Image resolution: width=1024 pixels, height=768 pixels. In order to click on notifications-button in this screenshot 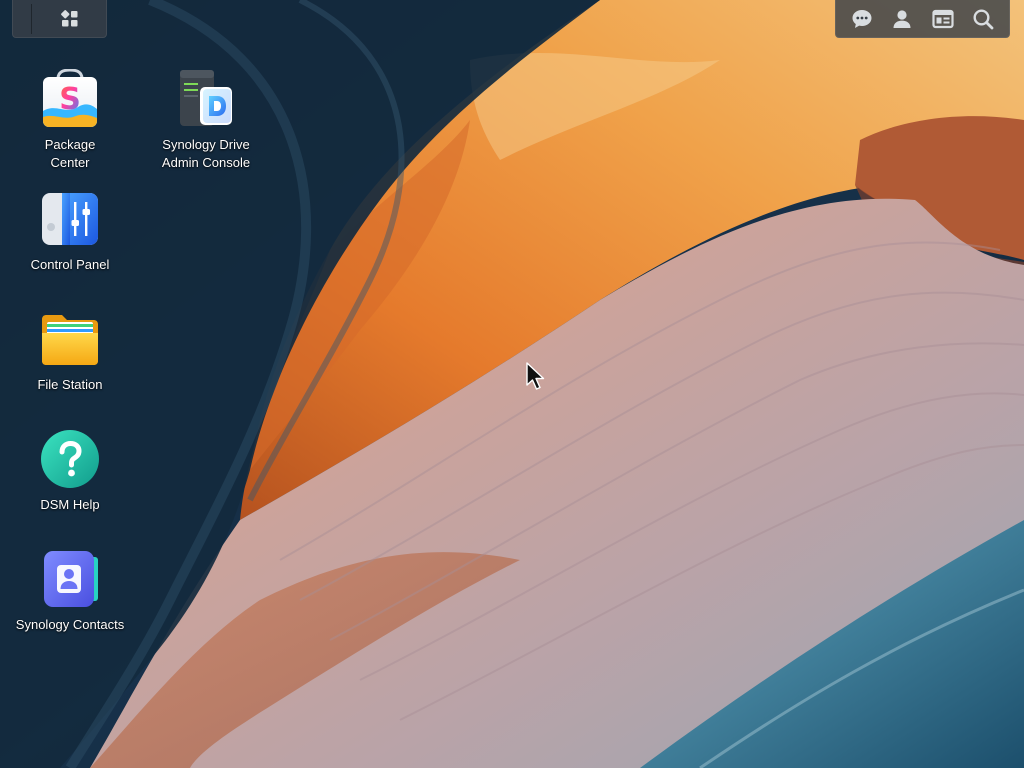, I will do `click(862, 19)`.